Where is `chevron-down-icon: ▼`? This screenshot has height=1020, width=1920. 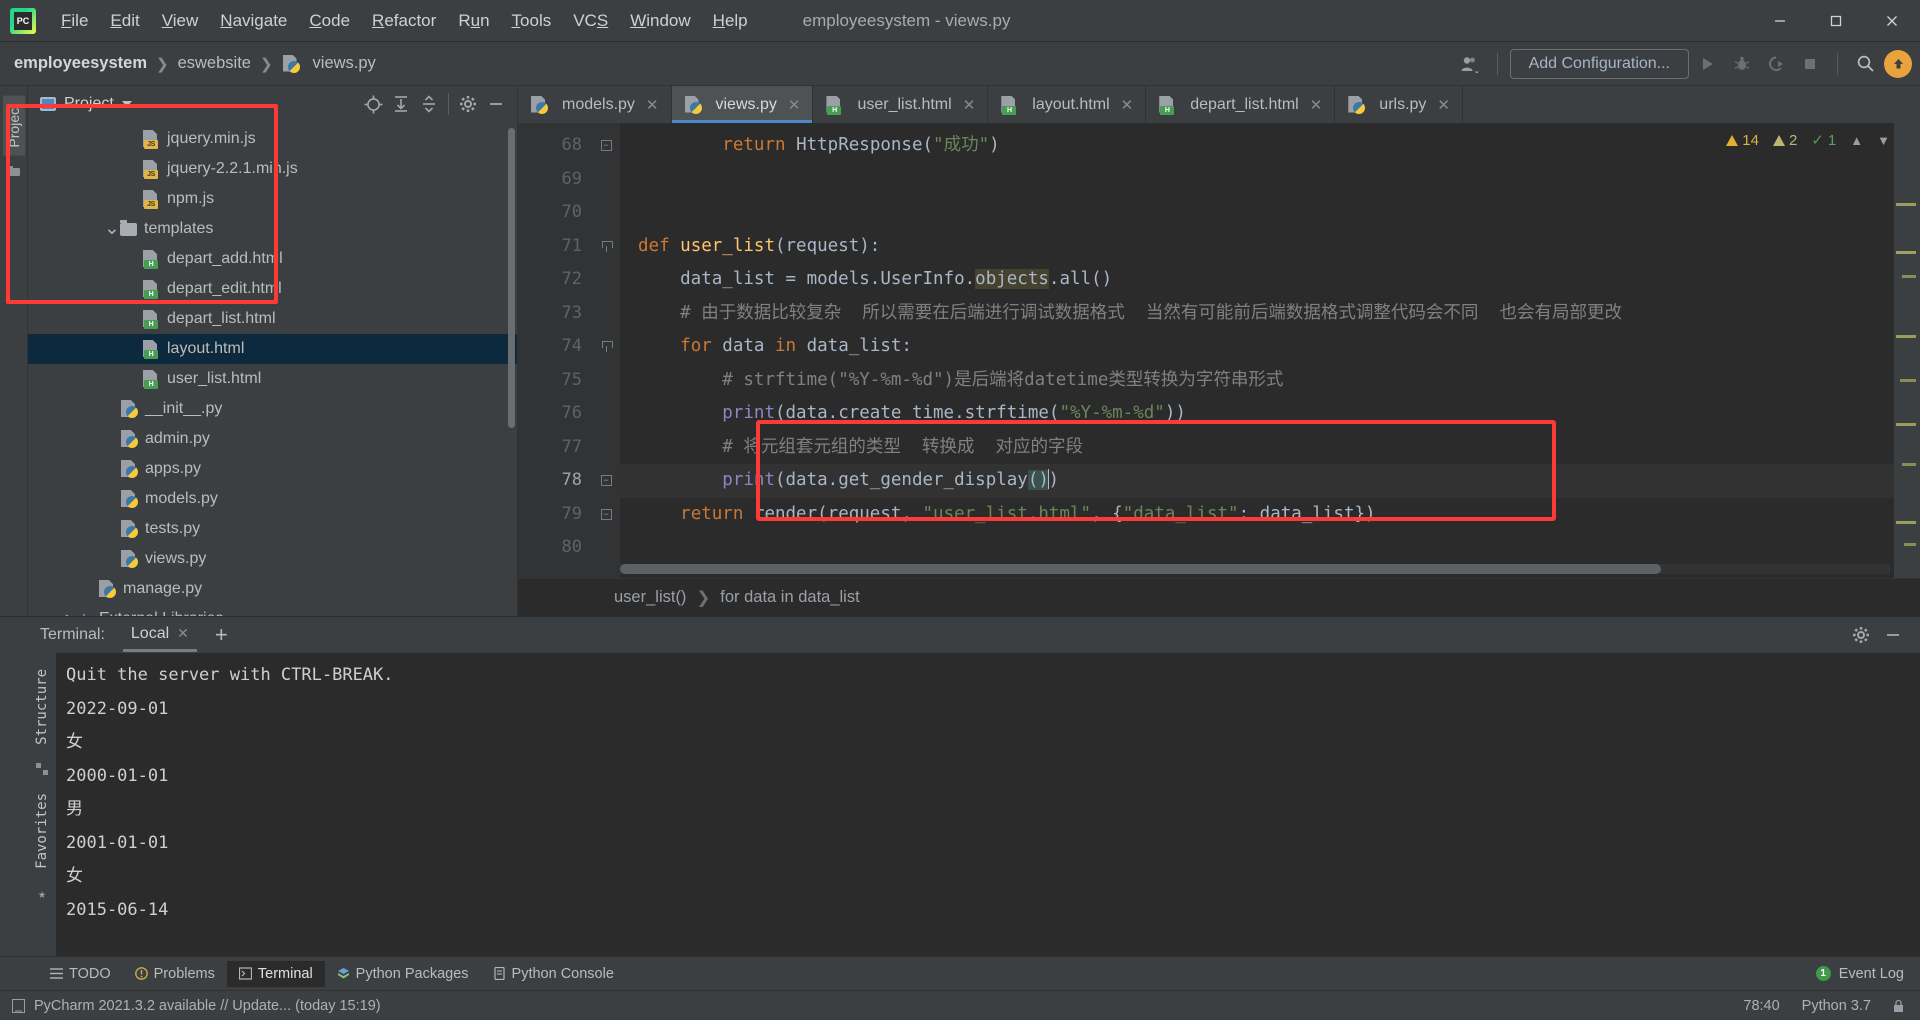 chevron-down-icon: ▼ is located at coordinates (1883, 140).